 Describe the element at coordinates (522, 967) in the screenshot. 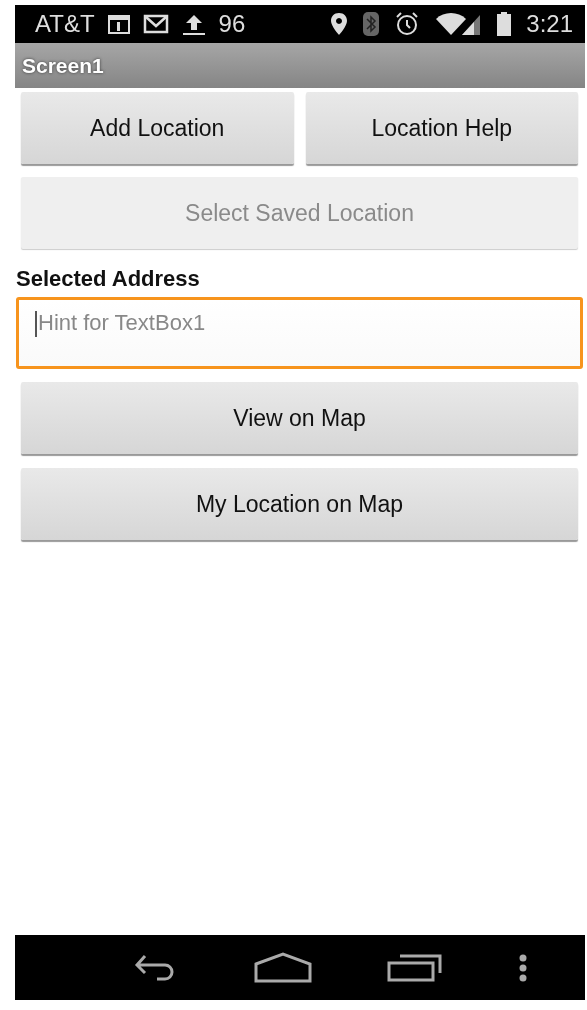

I see `overflow-menu-icon` at that location.